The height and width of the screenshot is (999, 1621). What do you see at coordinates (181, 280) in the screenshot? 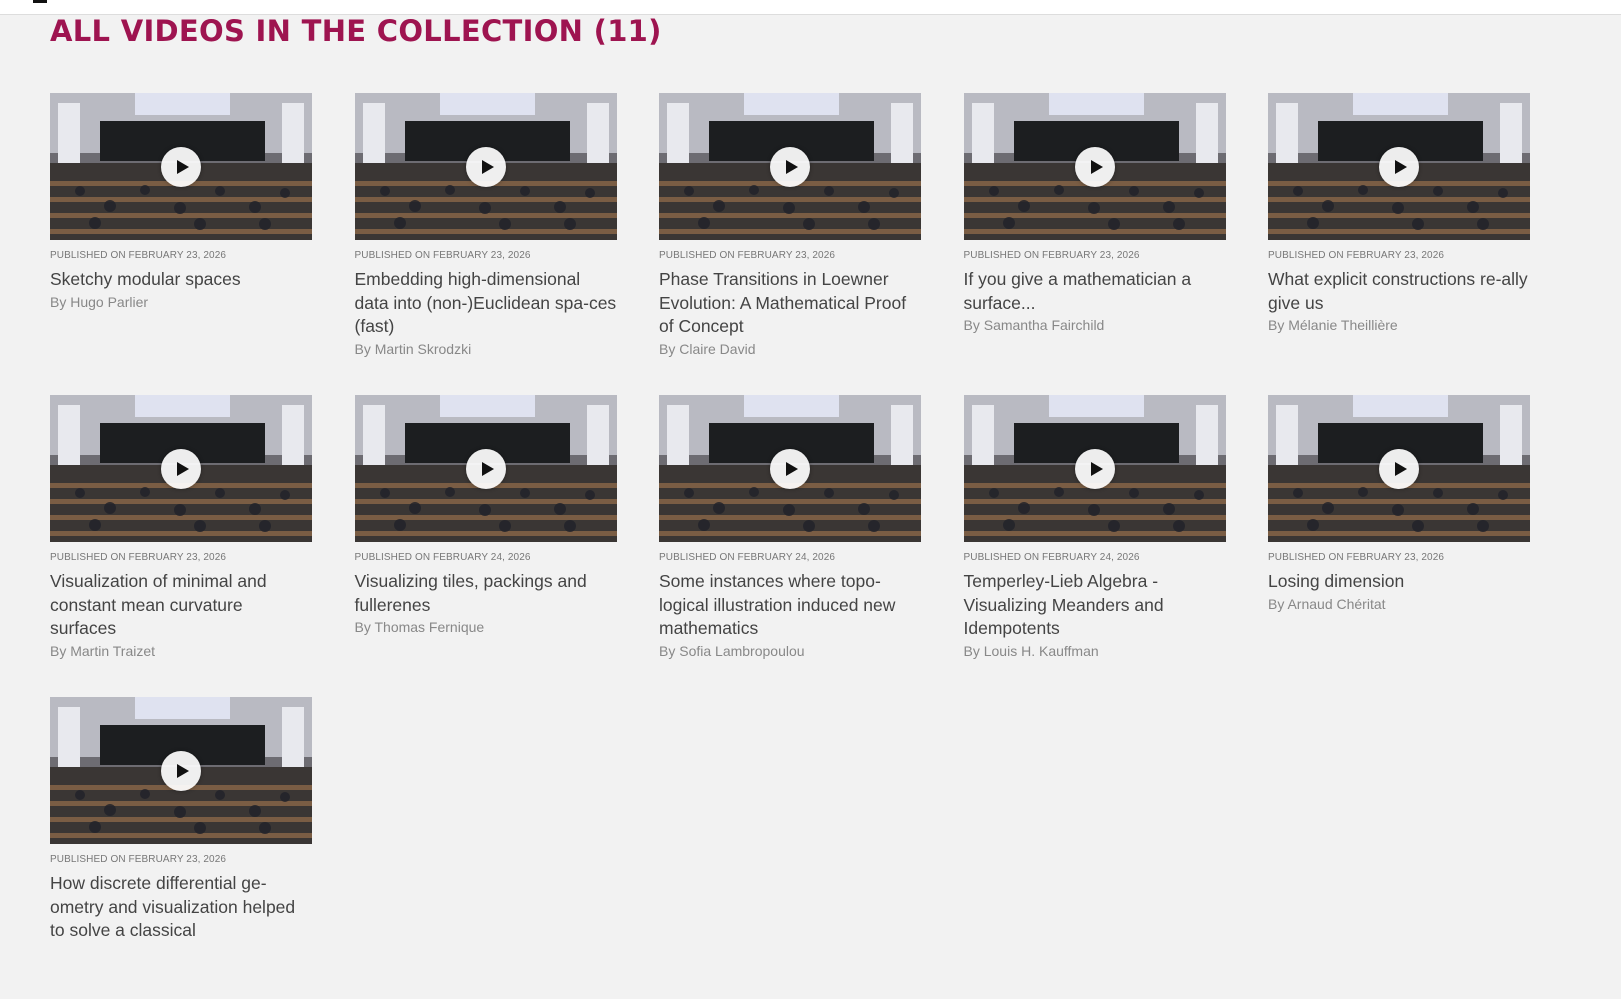
I see `video-title: Sketchy modular spaces` at bounding box center [181, 280].